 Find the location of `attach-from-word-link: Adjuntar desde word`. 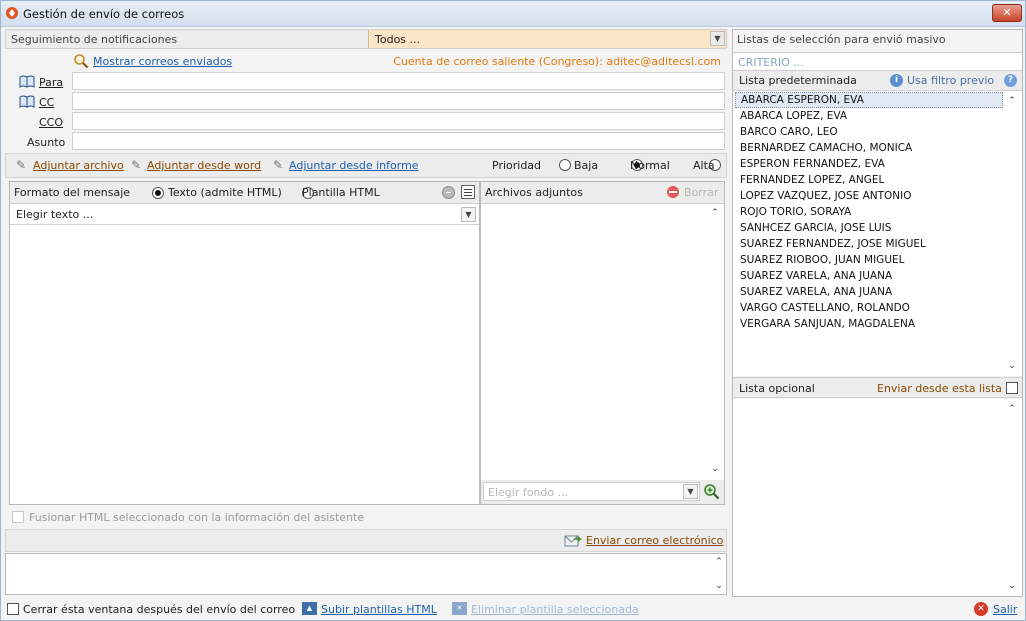

attach-from-word-link: Adjuntar desde word is located at coordinates (204, 165).